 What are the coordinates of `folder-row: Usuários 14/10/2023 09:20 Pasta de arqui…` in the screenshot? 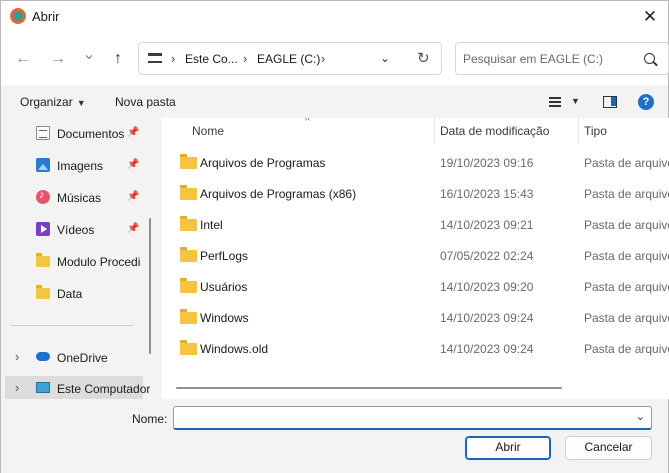 It's located at (415, 286).